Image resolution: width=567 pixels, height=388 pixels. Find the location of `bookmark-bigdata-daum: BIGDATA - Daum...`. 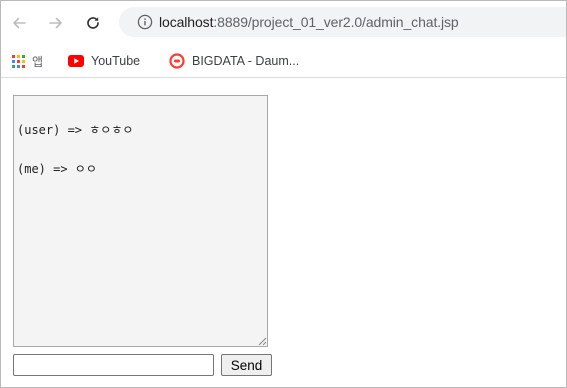

bookmark-bigdata-daum: BIGDATA - Daum... is located at coordinates (234, 61).